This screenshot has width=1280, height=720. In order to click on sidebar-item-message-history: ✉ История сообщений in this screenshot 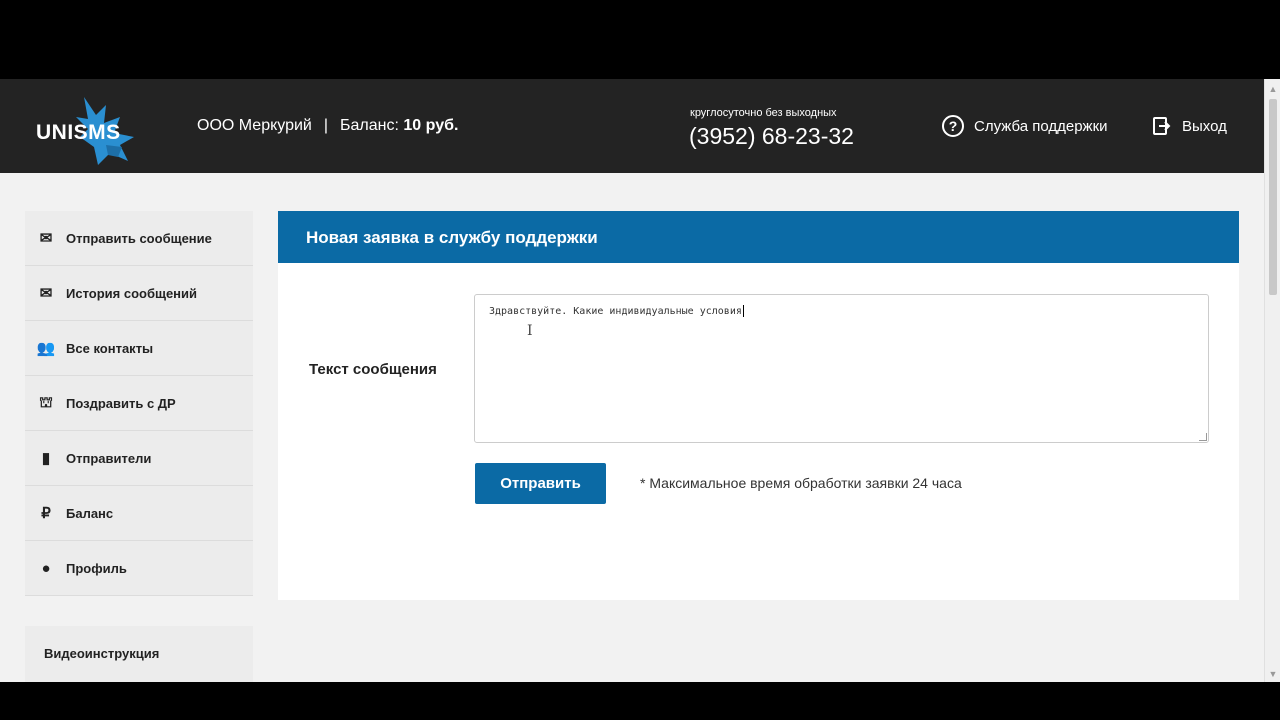, I will do `click(139, 293)`.